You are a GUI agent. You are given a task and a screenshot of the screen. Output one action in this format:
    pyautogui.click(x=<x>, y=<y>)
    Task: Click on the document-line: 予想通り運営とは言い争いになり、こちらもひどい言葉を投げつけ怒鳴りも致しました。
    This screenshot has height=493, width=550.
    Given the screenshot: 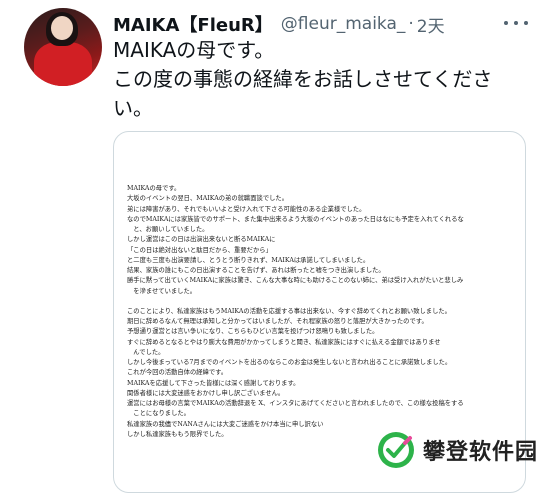 What is the action you would take?
    pyautogui.click(x=253, y=332)
    